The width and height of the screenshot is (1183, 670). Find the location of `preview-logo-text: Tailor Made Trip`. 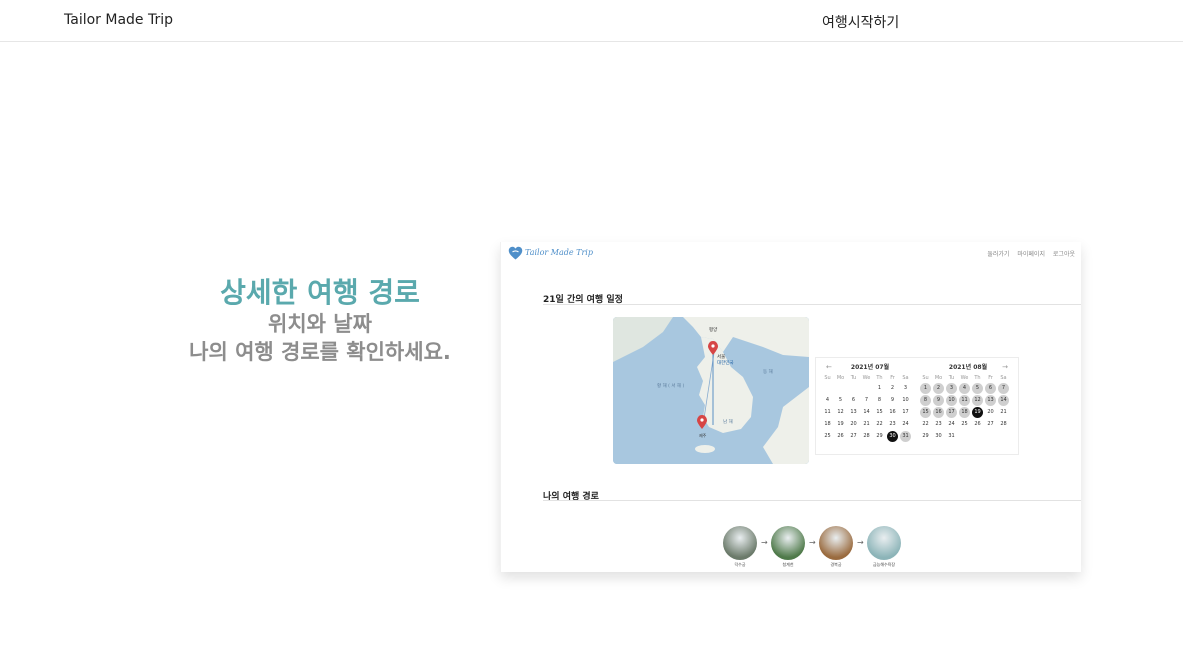

preview-logo-text: Tailor Made Trip is located at coordinates (559, 252).